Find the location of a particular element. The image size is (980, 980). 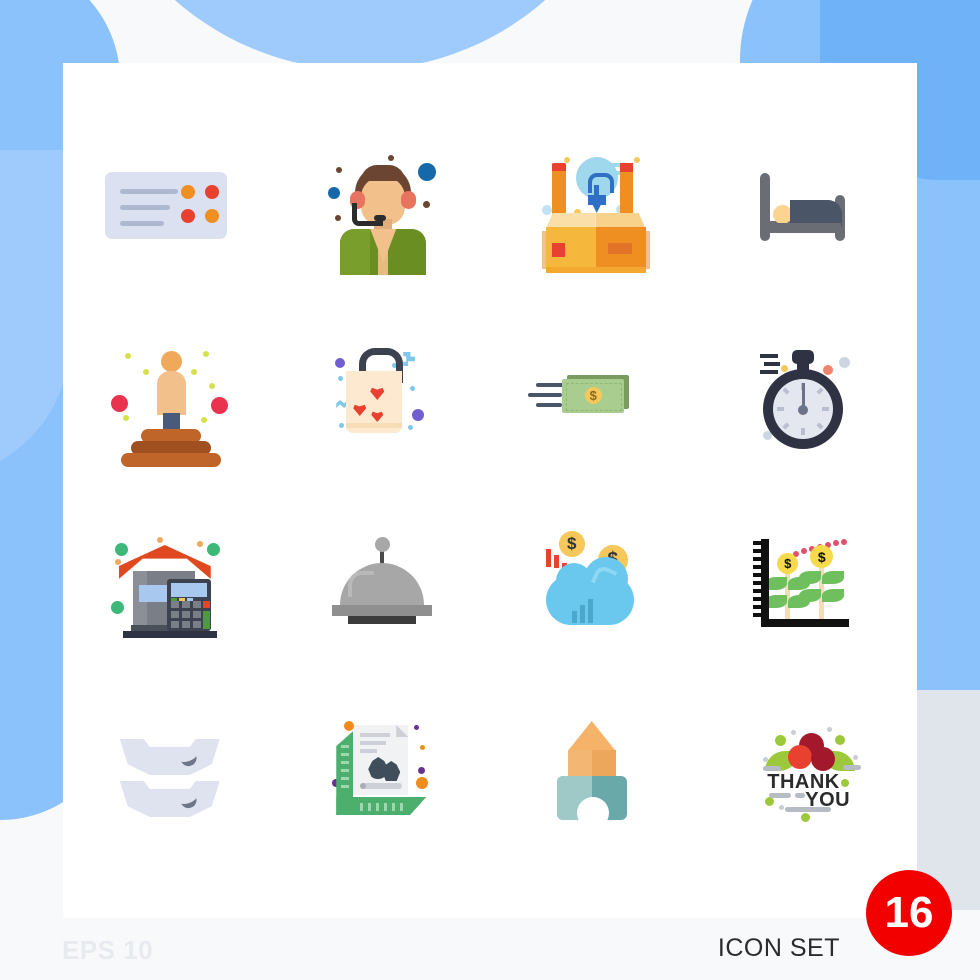

icon-cell-podium-winner is located at coordinates (170, 395).